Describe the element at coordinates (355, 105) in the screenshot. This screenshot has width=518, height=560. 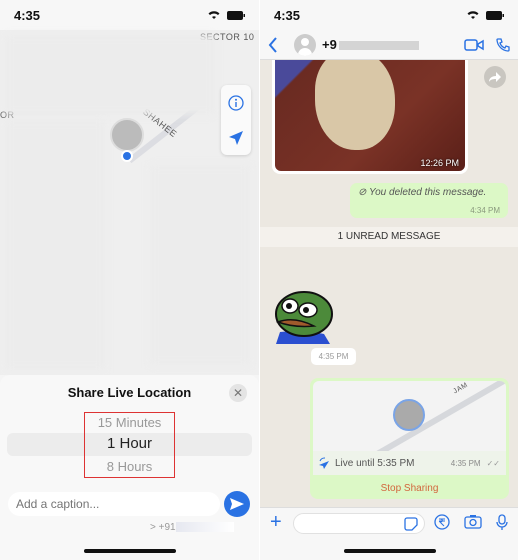
I see `dog-image` at that location.